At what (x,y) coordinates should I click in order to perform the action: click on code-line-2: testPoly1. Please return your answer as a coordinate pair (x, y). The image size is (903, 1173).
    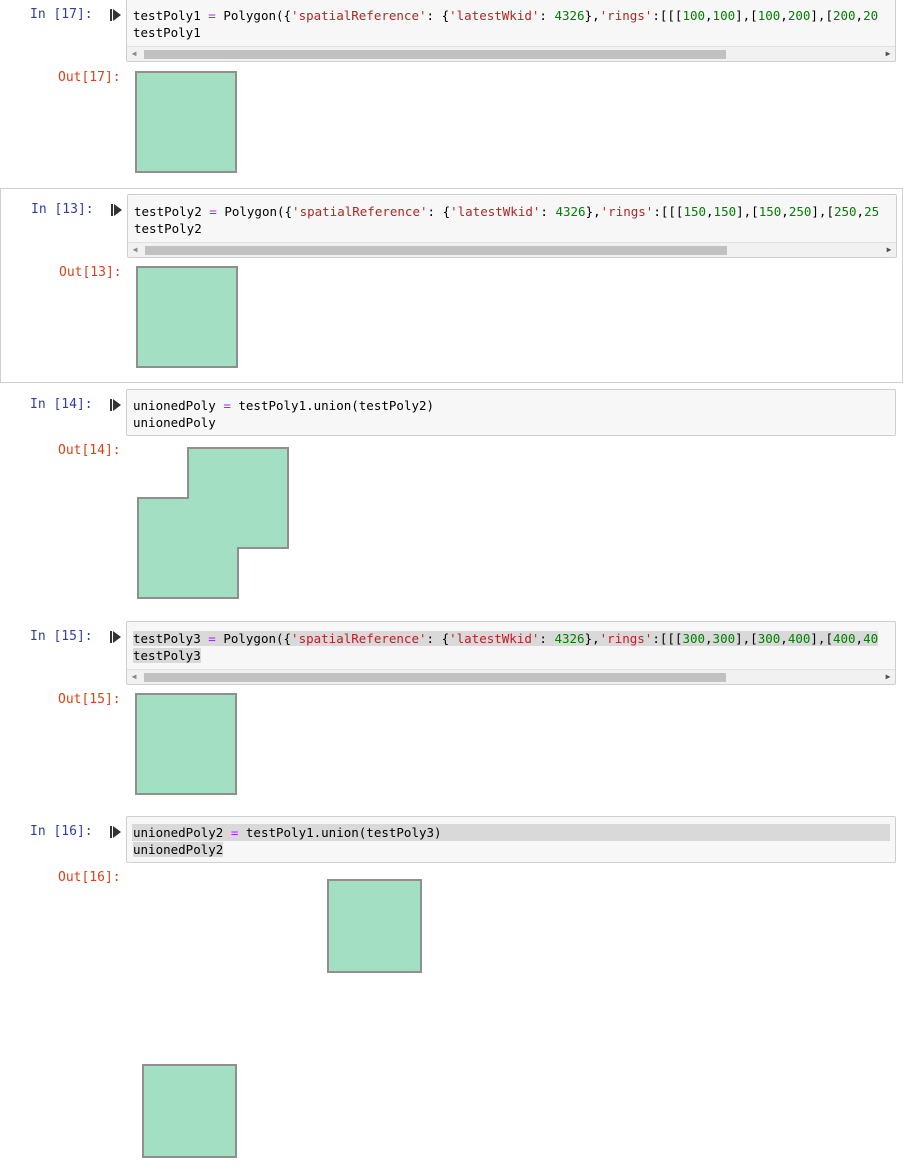
    Looking at the image, I should click on (167, 32).